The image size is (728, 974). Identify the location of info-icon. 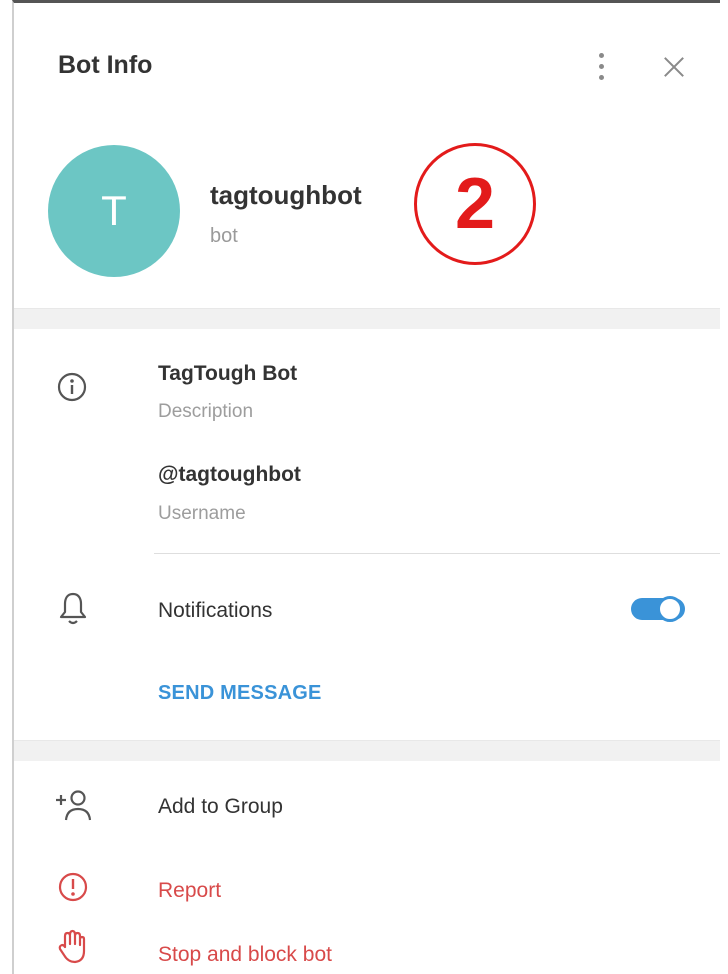
(72, 387).